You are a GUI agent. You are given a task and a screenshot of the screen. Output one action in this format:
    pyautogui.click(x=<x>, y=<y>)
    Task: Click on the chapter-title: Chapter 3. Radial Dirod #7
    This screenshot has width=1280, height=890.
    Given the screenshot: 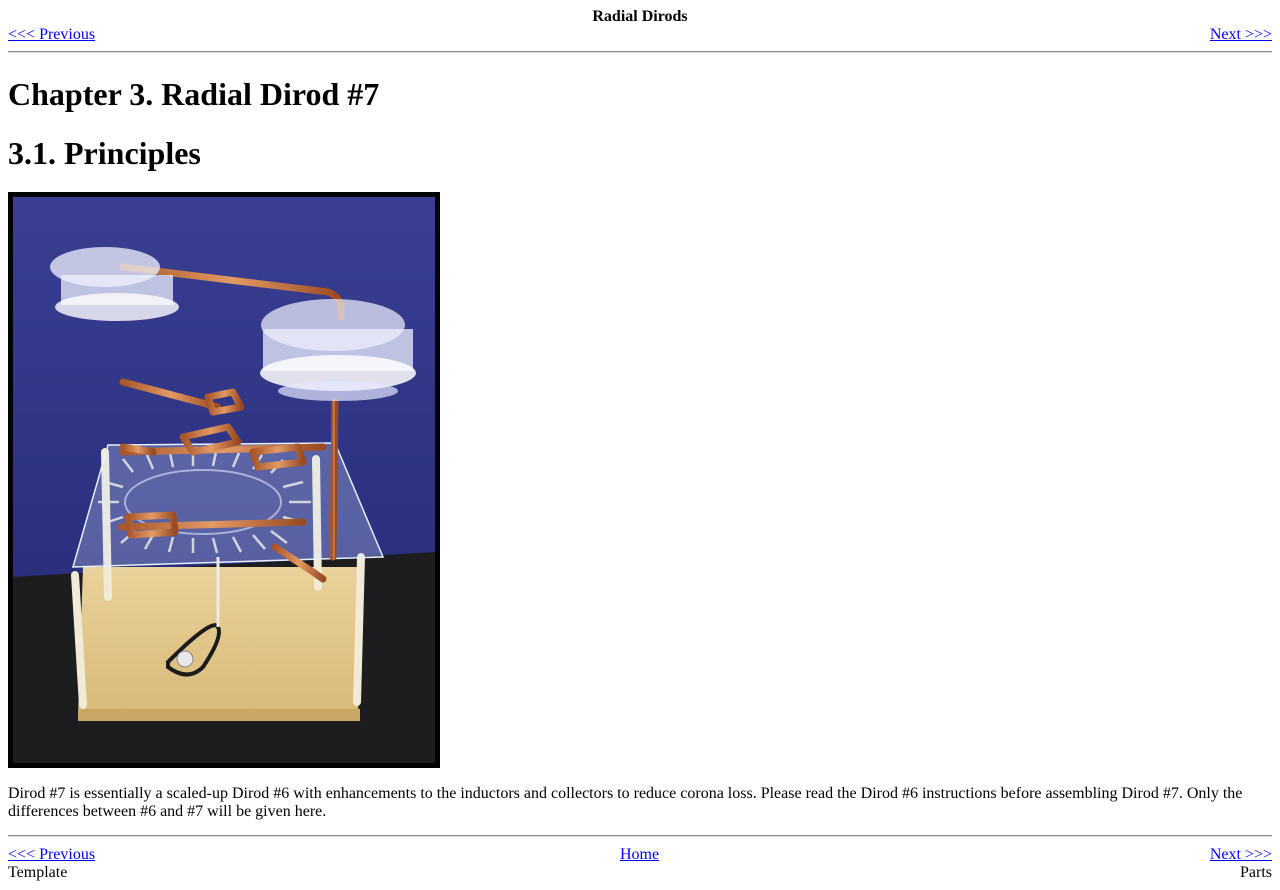 What is the action you would take?
    pyautogui.click(x=194, y=94)
    